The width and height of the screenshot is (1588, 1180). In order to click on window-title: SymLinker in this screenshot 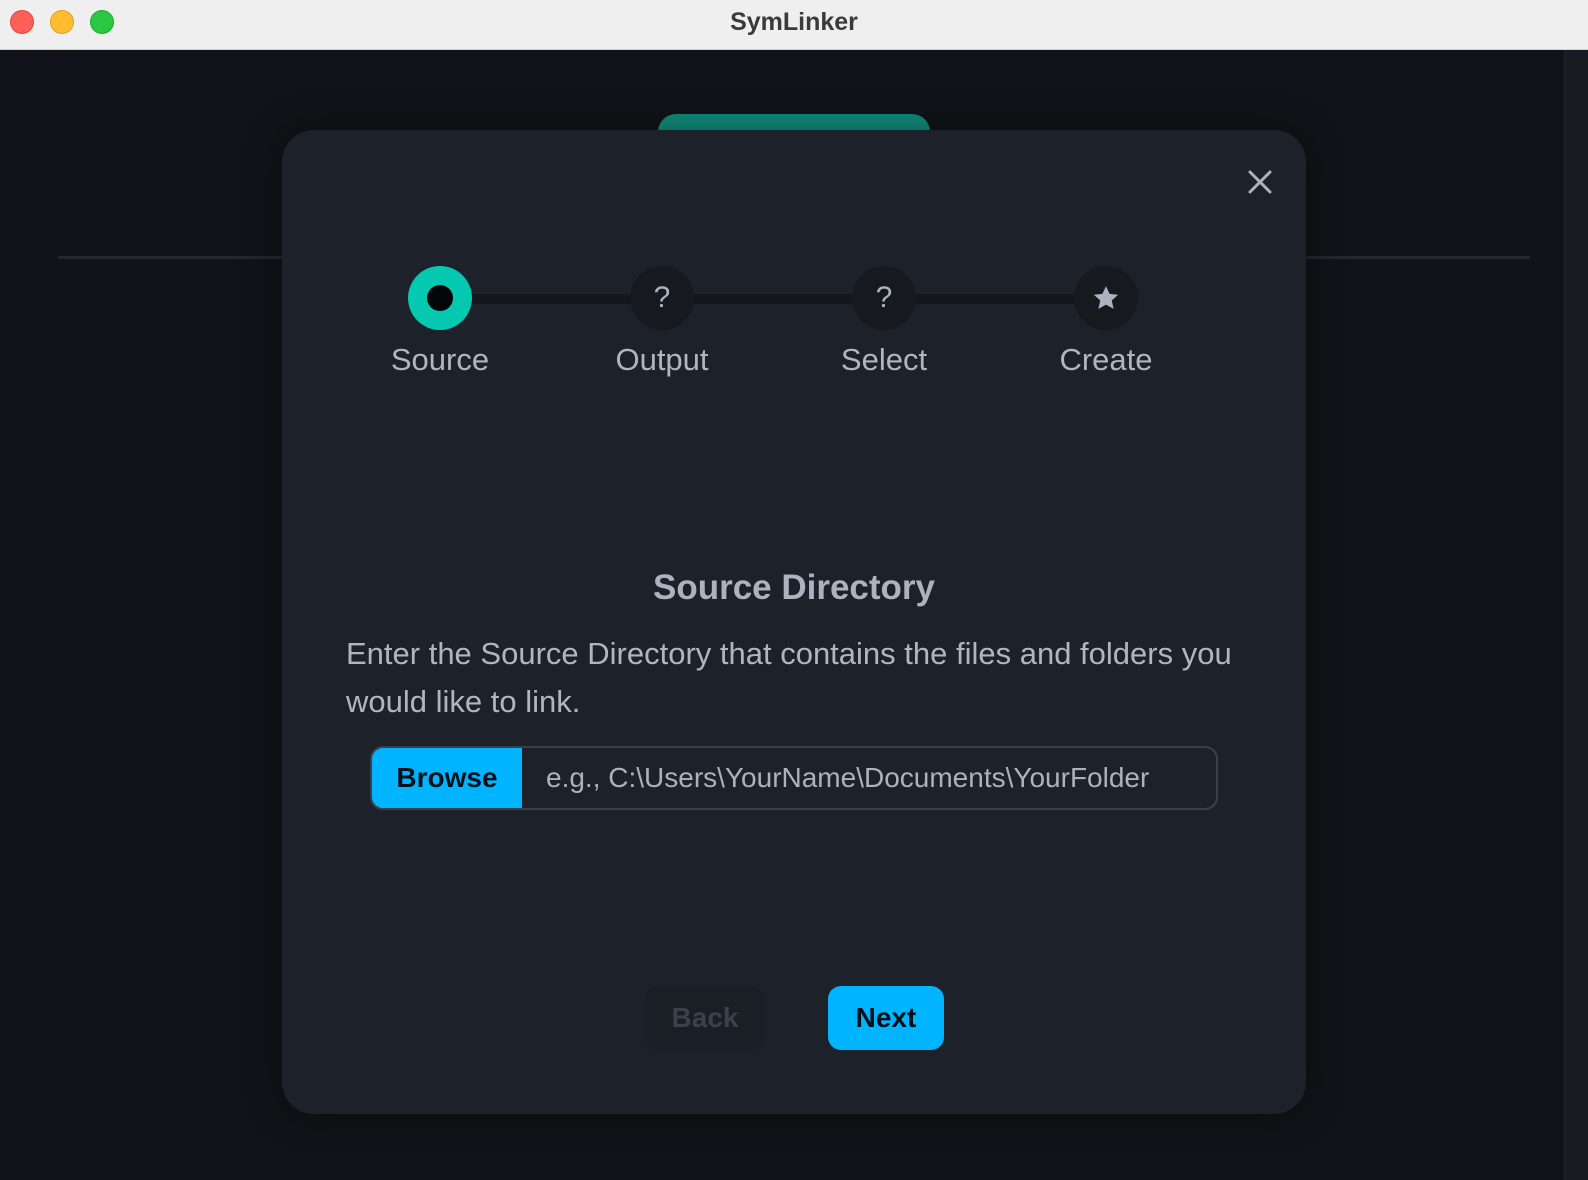, I will do `click(794, 22)`.